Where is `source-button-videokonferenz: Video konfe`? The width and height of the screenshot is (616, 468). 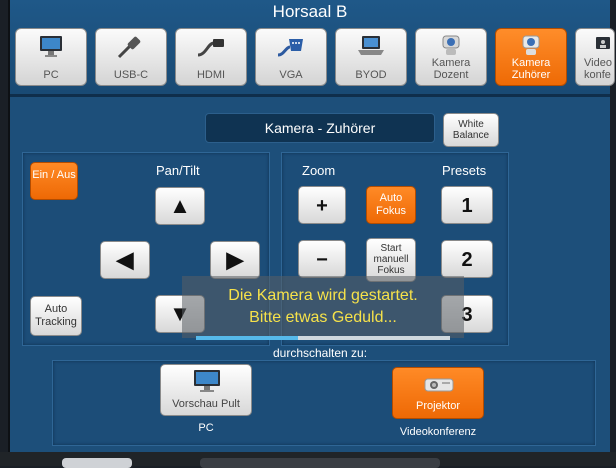
source-button-videokonferenz: Video konfe is located at coordinates (595, 57).